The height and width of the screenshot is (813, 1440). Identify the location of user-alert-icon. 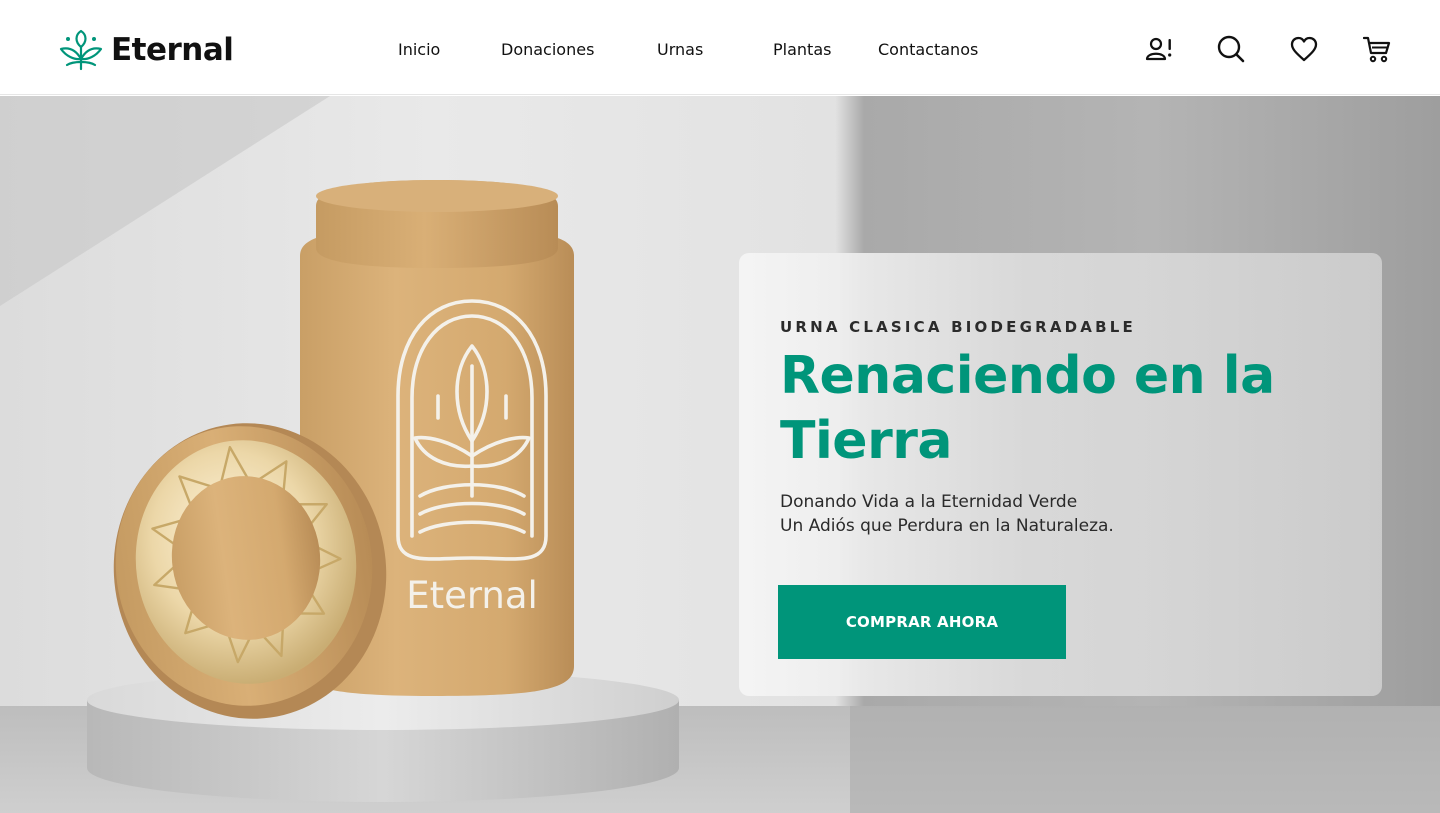
(1158, 49).